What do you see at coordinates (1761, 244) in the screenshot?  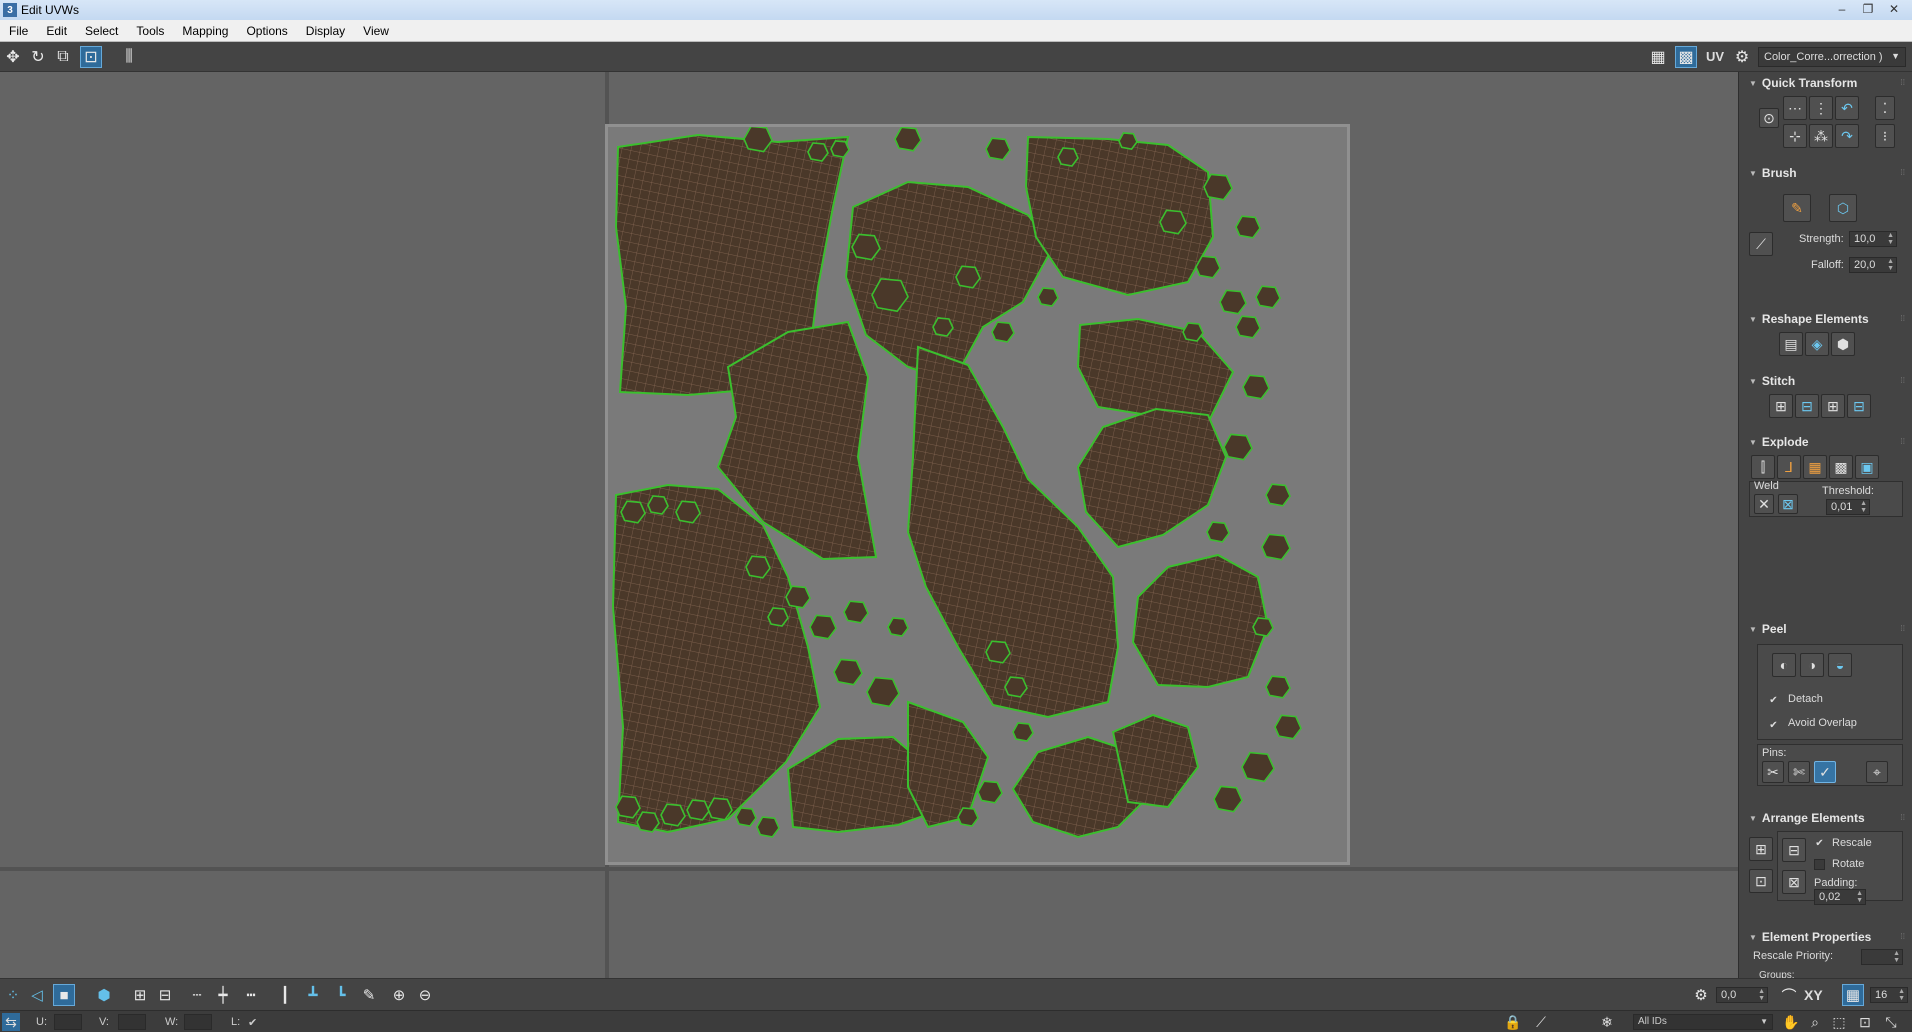 I see `brush-falloff-icon: ⟋` at bounding box center [1761, 244].